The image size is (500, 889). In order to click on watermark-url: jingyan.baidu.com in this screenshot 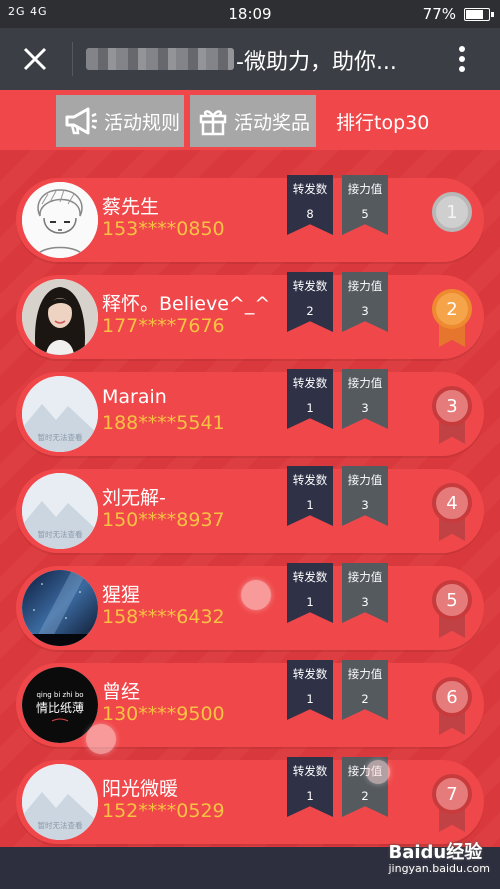, I will do `click(439, 868)`.